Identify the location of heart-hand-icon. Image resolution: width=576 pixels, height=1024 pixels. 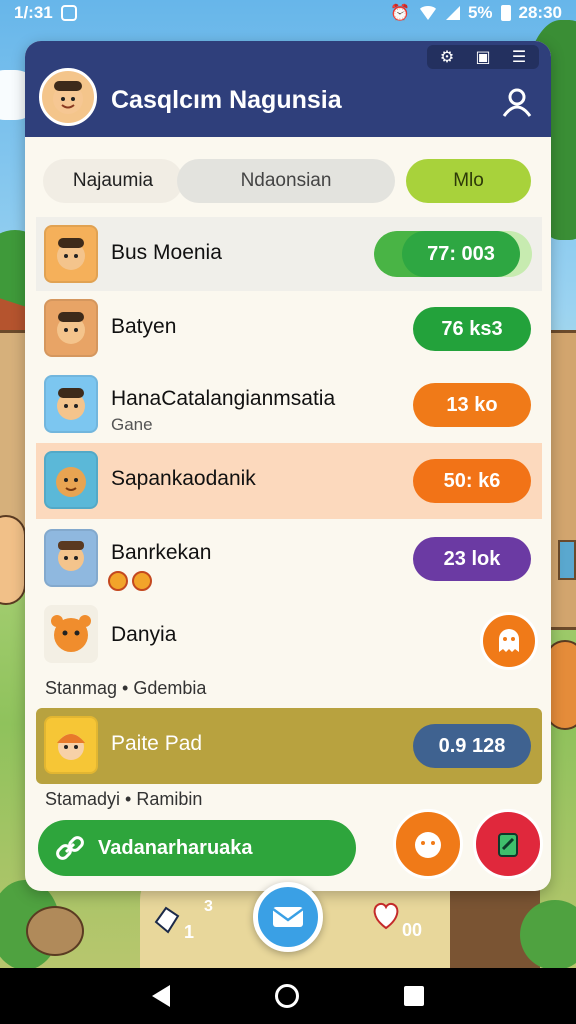
(386, 916).